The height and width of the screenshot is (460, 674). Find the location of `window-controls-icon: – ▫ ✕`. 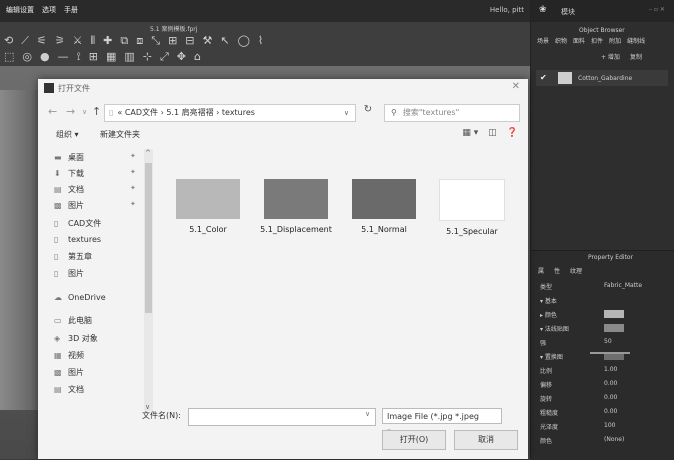

window-controls-icon: – ▫ ✕ is located at coordinates (657, 9).